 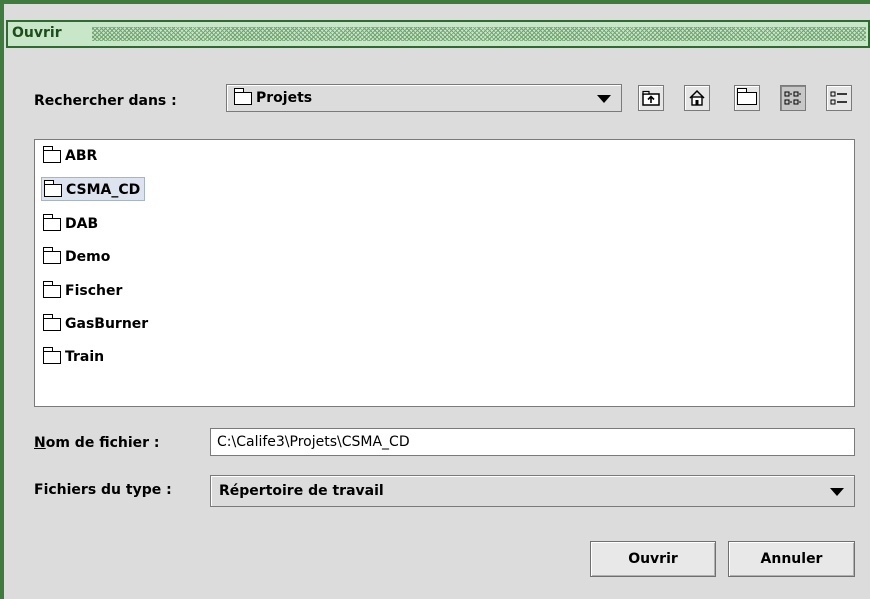 What do you see at coordinates (532, 491) in the screenshot?
I see `filetype-combo: Répertoire de travail` at bounding box center [532, 491].